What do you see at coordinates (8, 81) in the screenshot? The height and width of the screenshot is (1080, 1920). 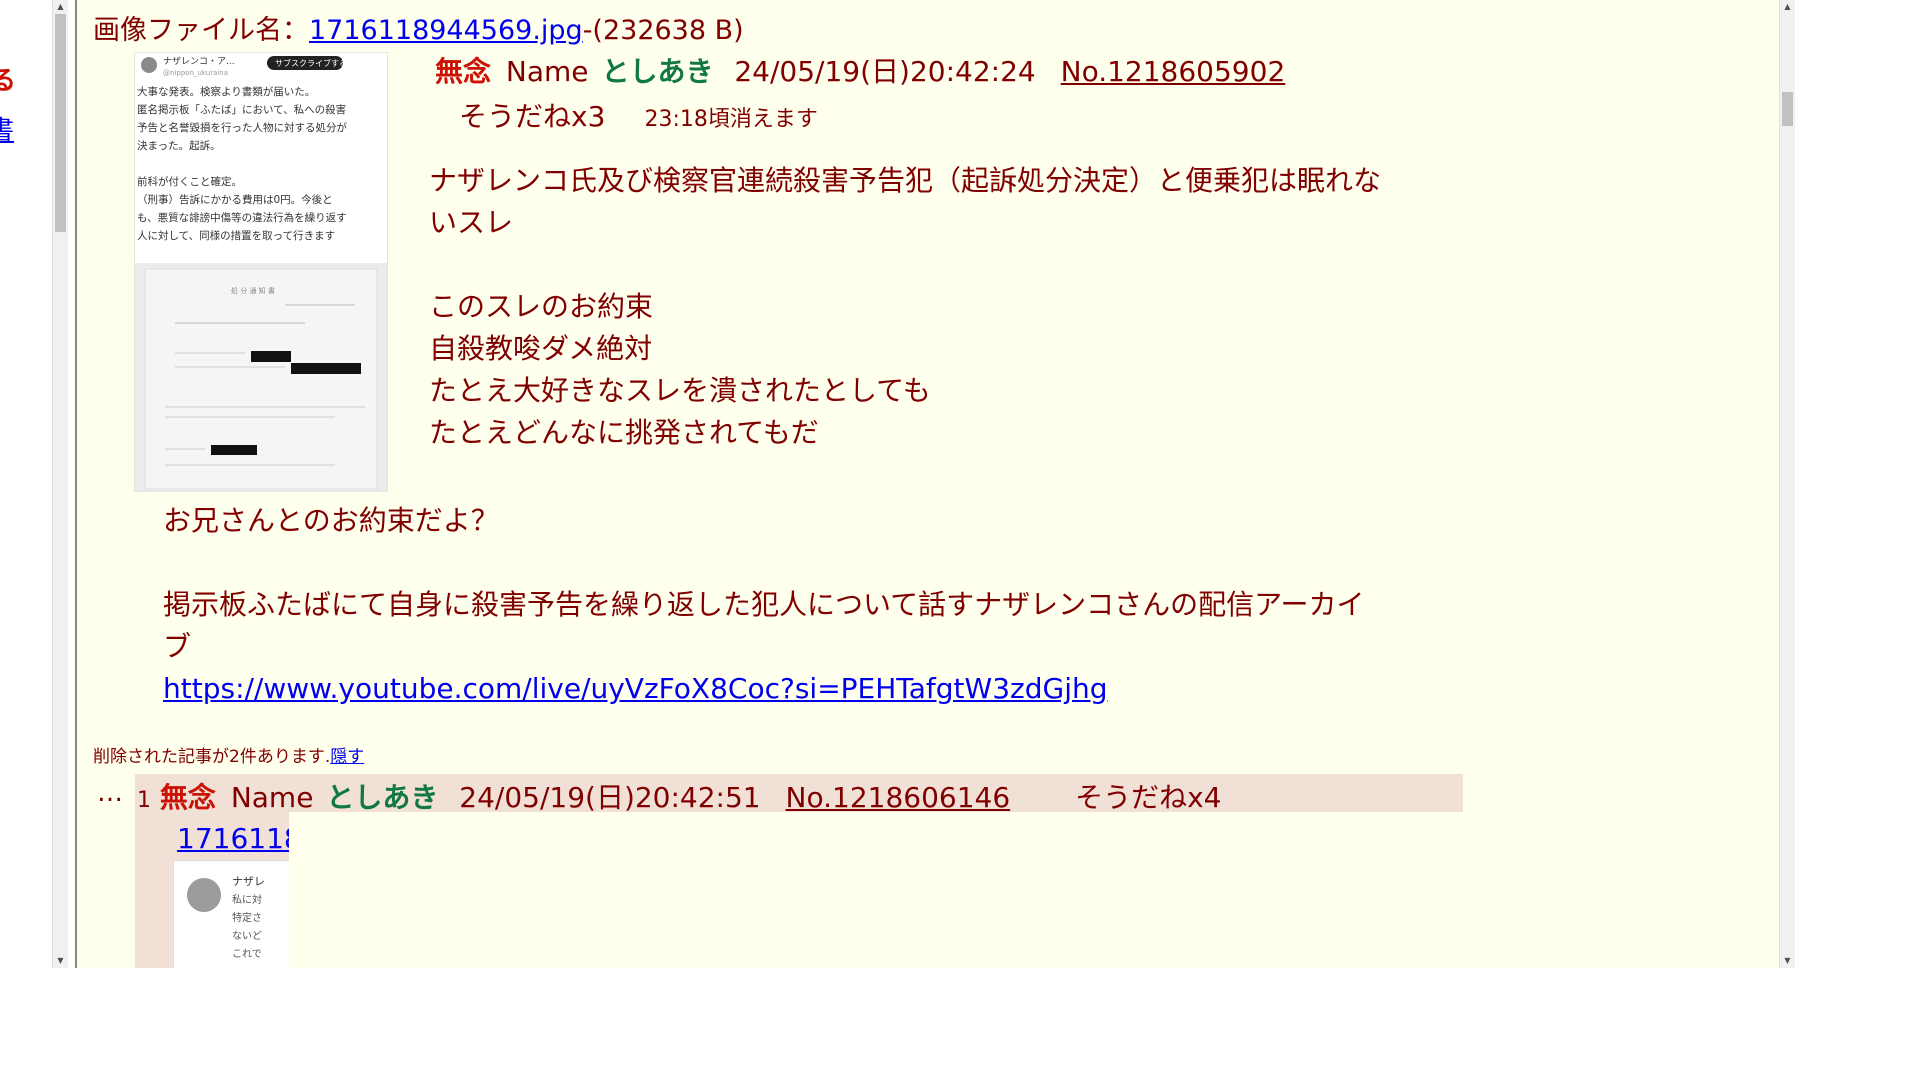 I see `left-frame-glyph: る` at bounding box center [8, 81].